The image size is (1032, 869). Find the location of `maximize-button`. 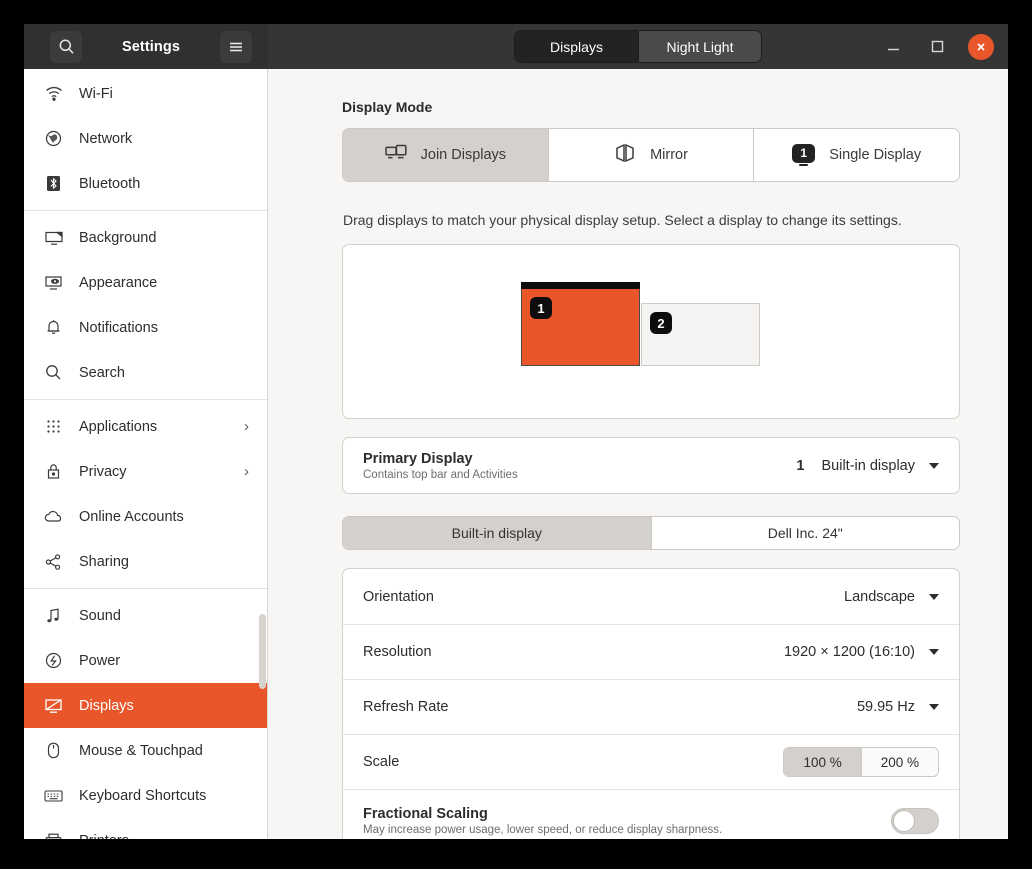

maximize-button is located at coordinates (937, 47).